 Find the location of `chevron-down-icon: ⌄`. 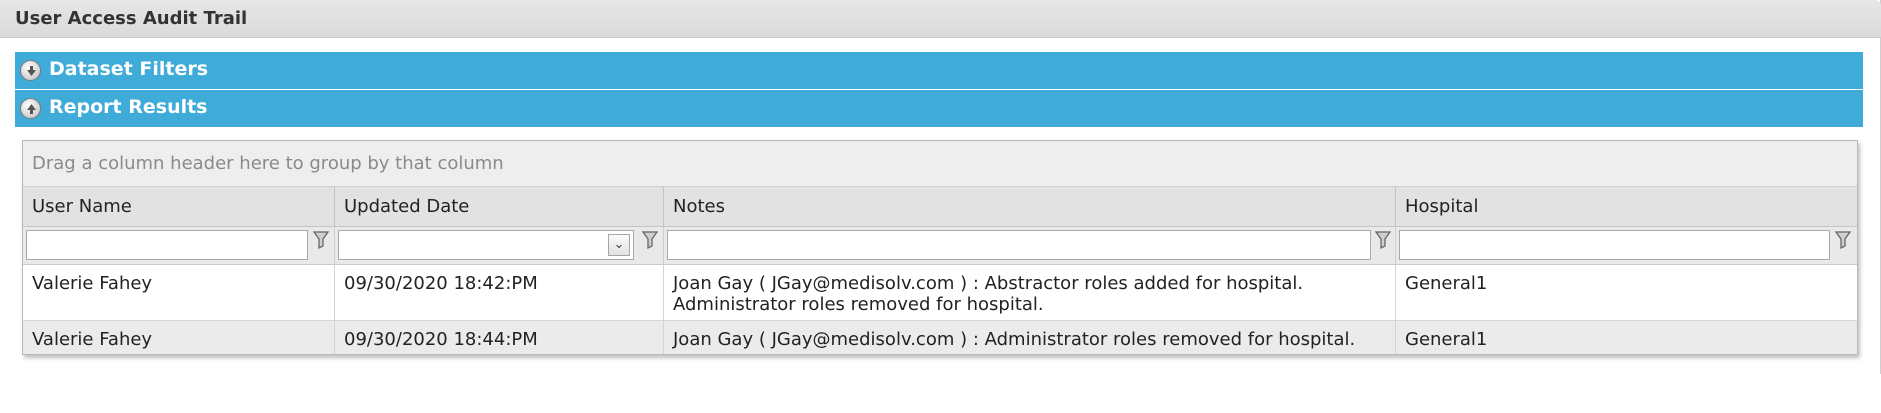

chevron-down-icon: ⌄ is located at coordinates (619, 245).